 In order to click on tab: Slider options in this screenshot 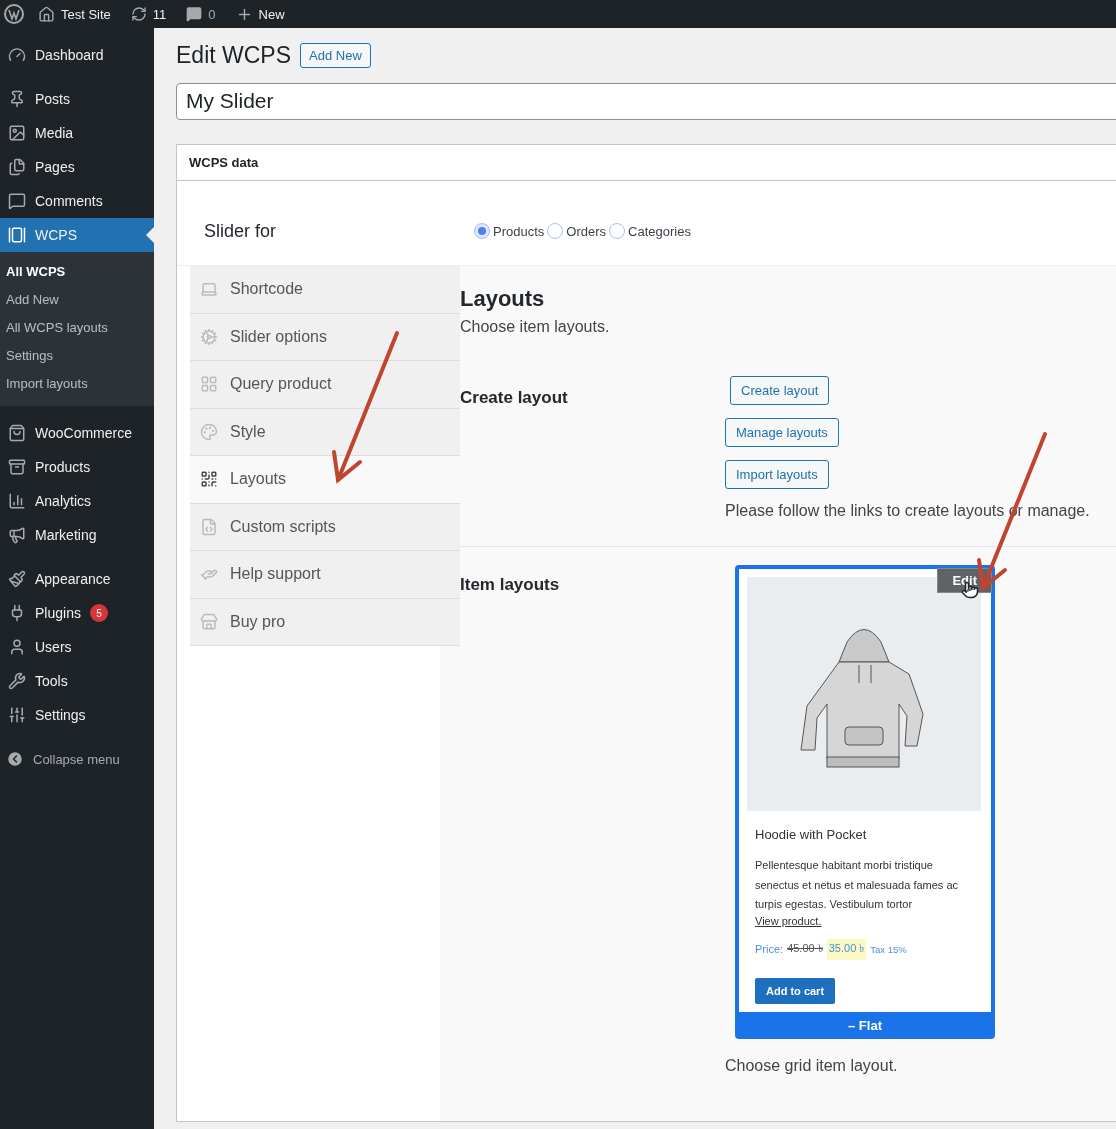, I will do `click(325, 337)`.